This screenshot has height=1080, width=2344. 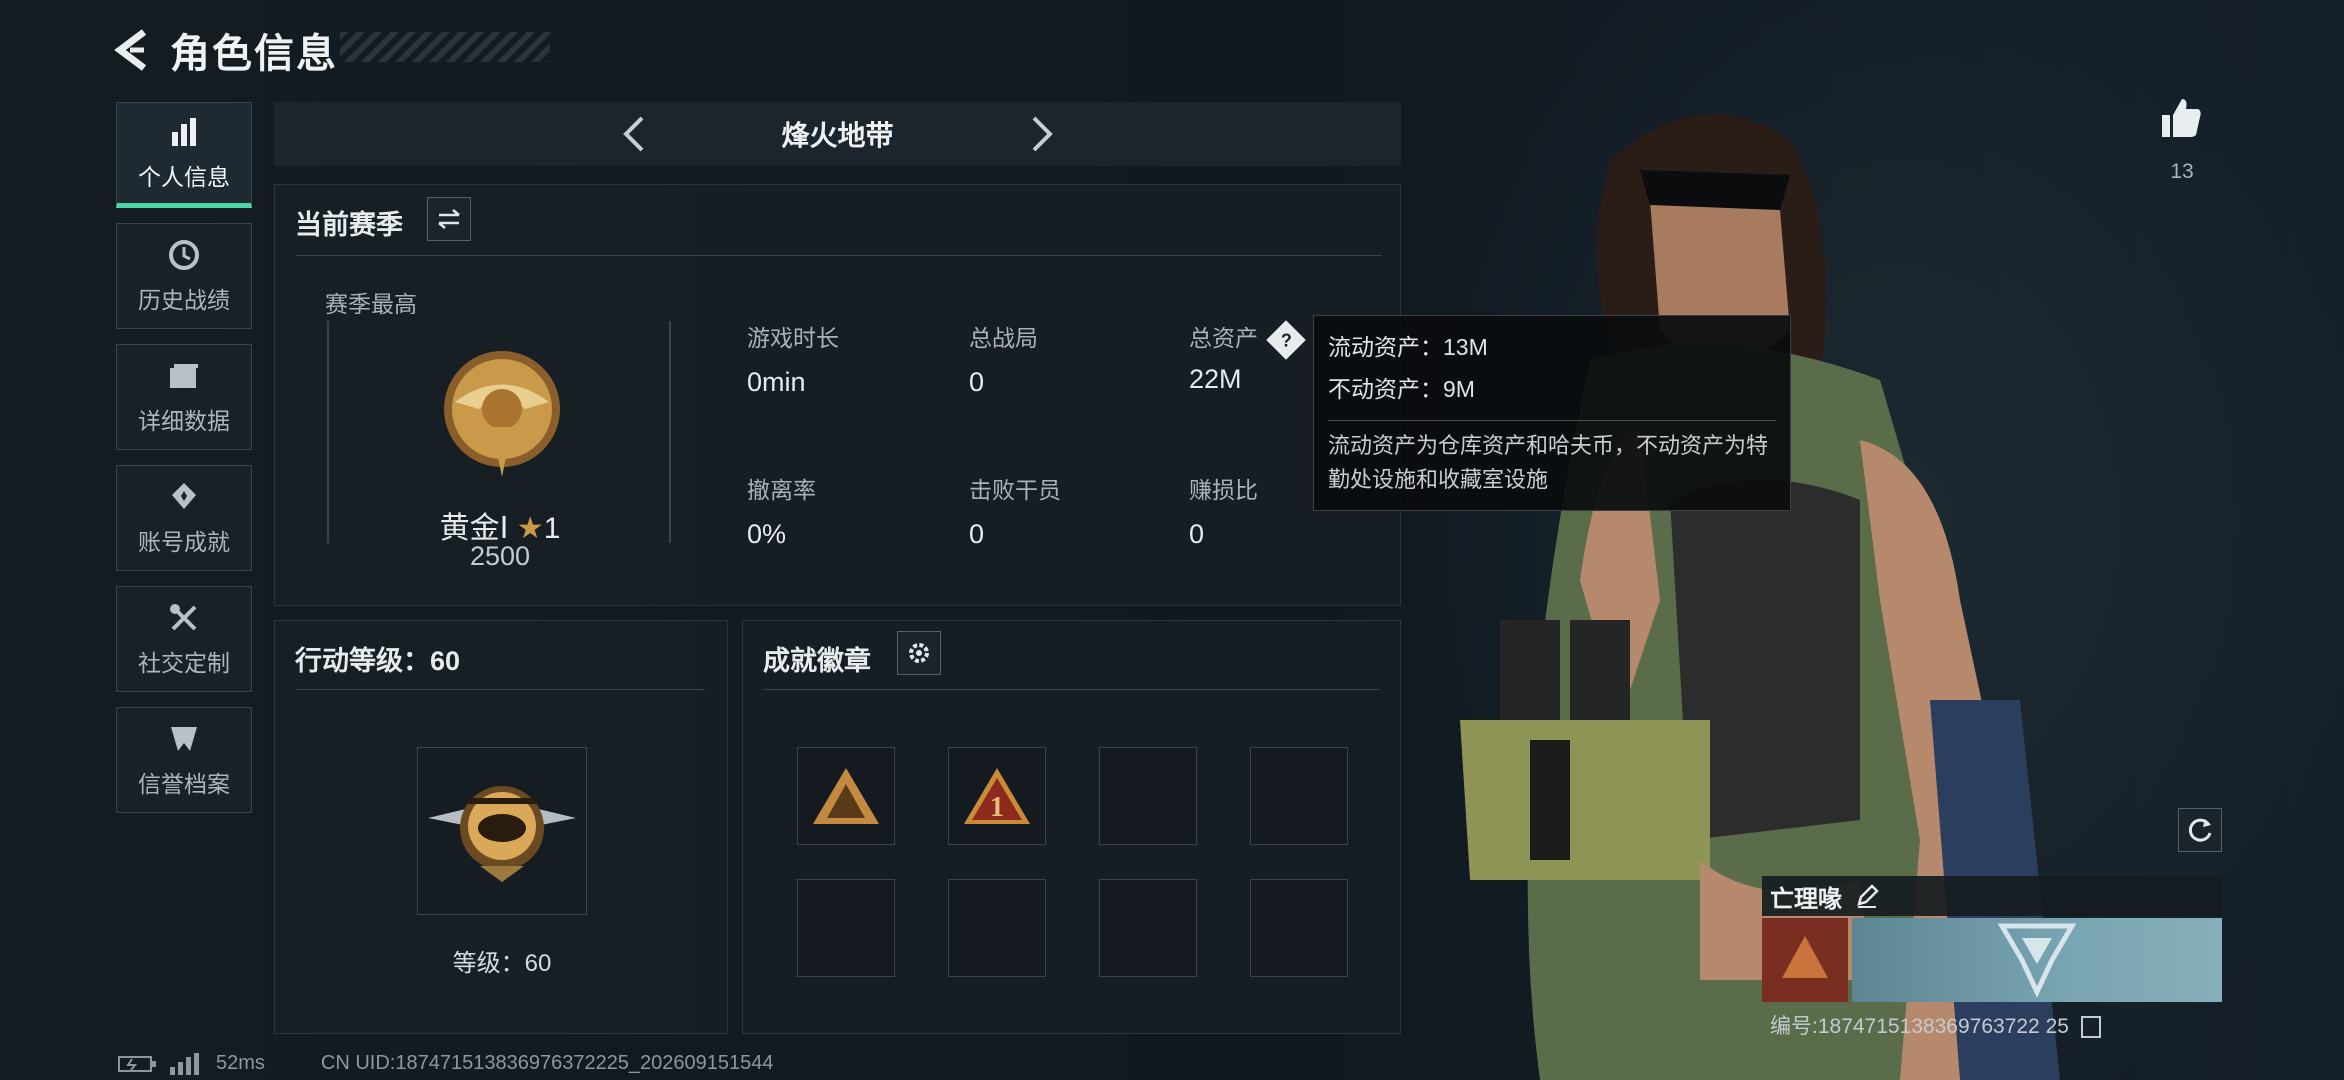 What do you see at coordinates (349, 225) in the screenshot?
I see `season-title: 当前赛季` at bounding box center [349, 225].